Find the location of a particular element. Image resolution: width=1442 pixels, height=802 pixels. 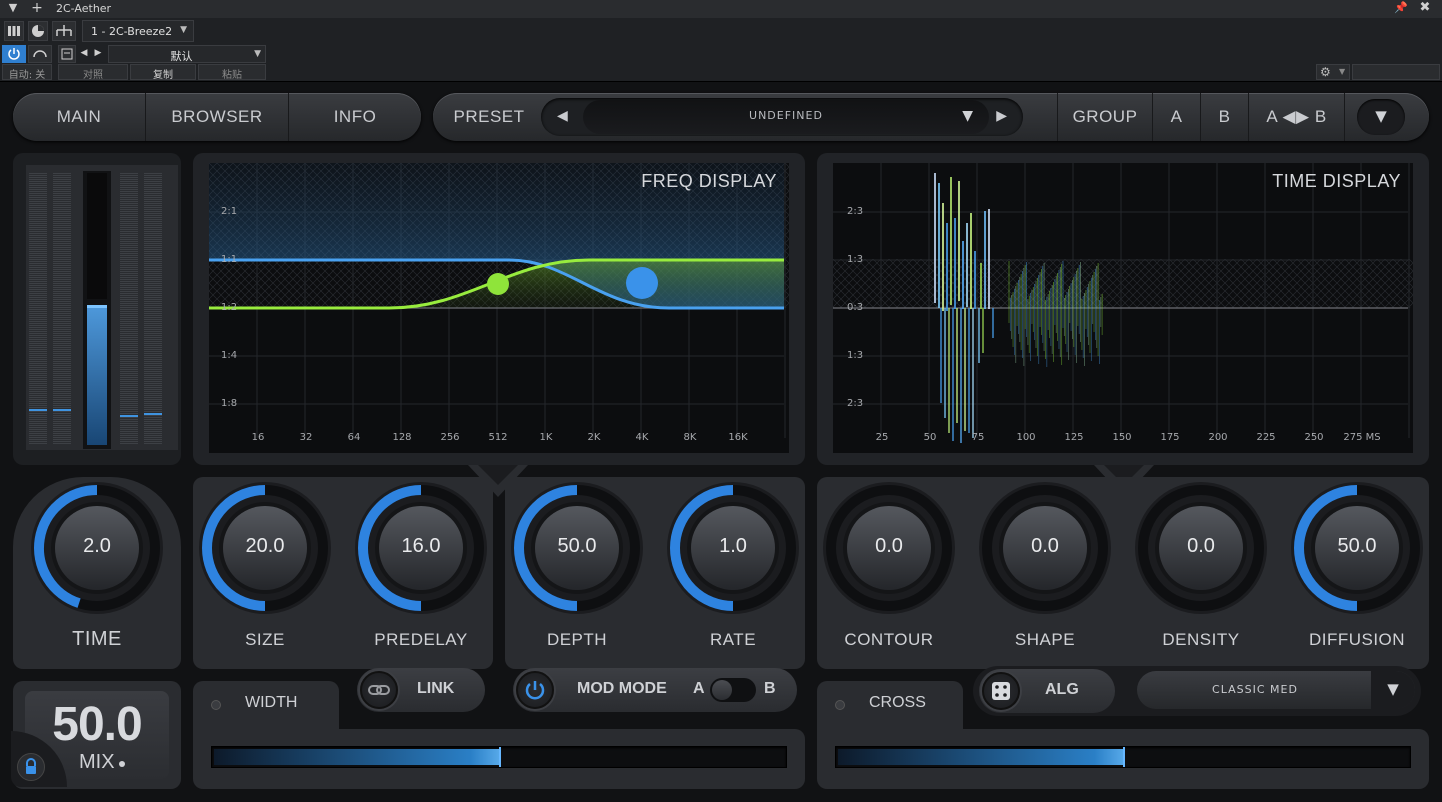

settings-button: ⚙ ▼ is located at coordinates (1333, 72).